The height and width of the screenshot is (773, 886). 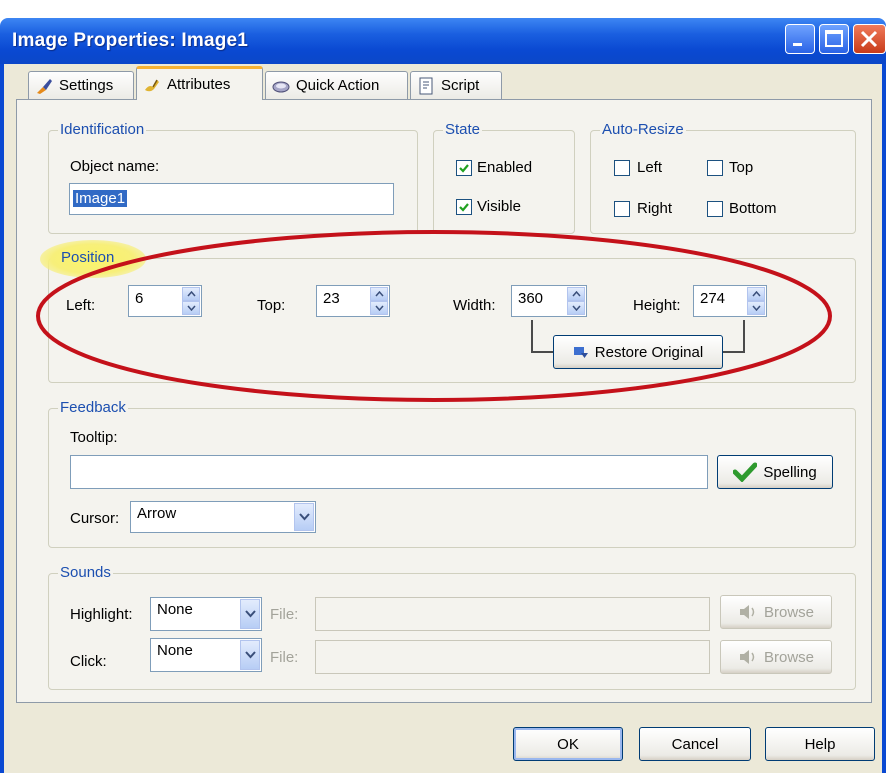 I want to click on brush-stroke-icon, so click(x=152, y=85).